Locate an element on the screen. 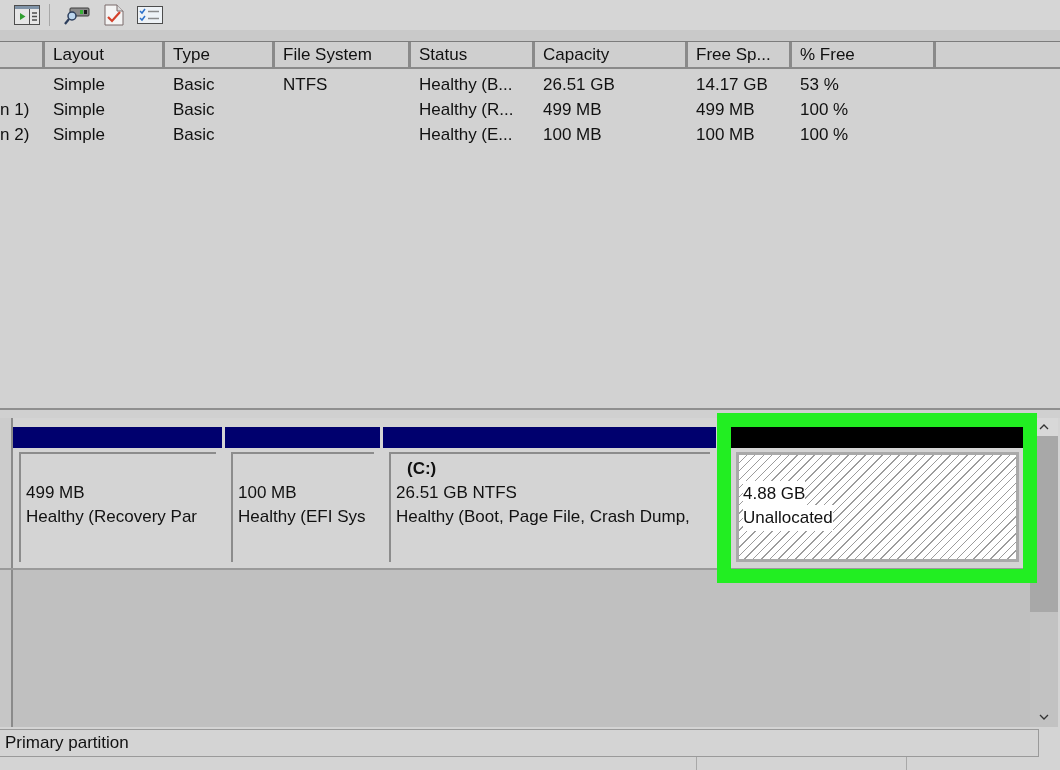 The image size is (1060, 770). column-header: Capacity is located at coordinates (608, 54).